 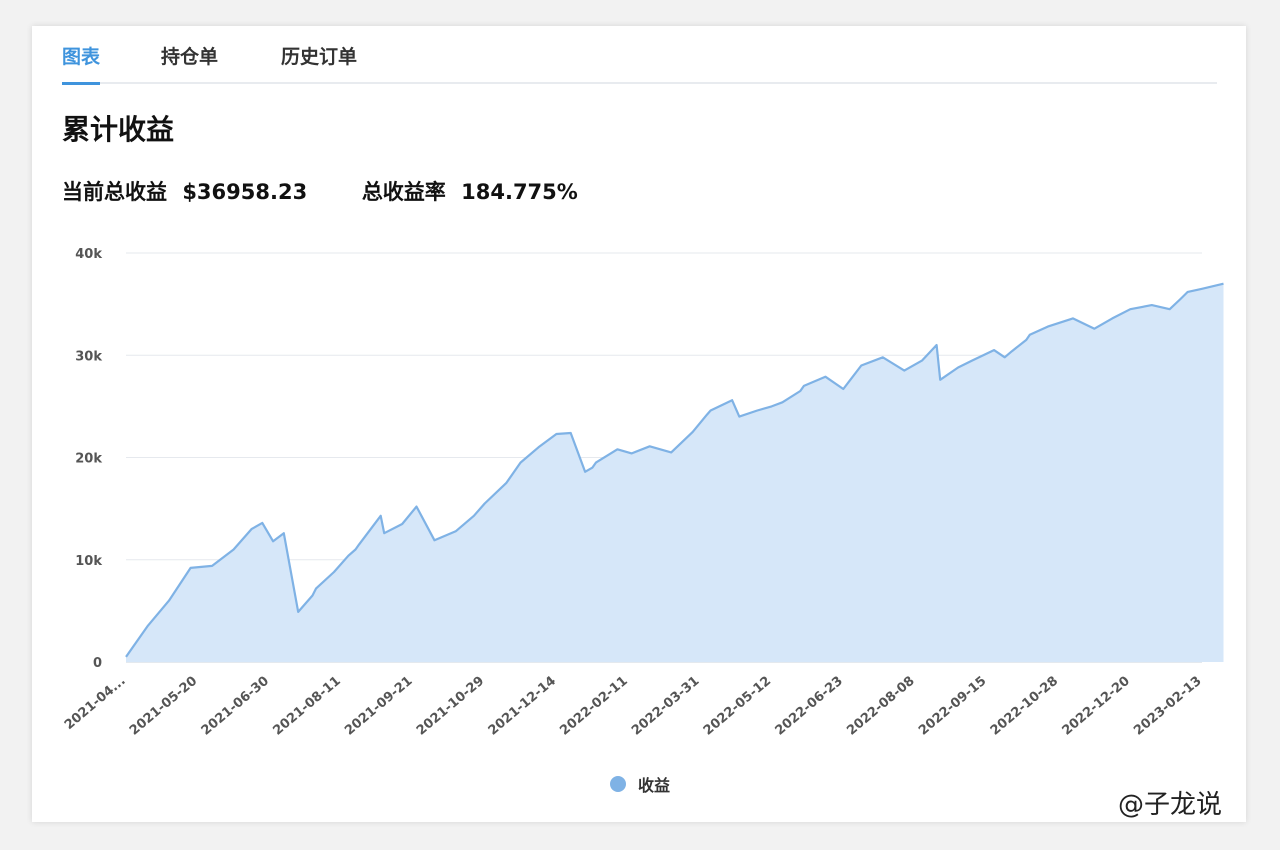 I want to click on x-tick-label: 2022-02-11, so click(x=593, y=706).